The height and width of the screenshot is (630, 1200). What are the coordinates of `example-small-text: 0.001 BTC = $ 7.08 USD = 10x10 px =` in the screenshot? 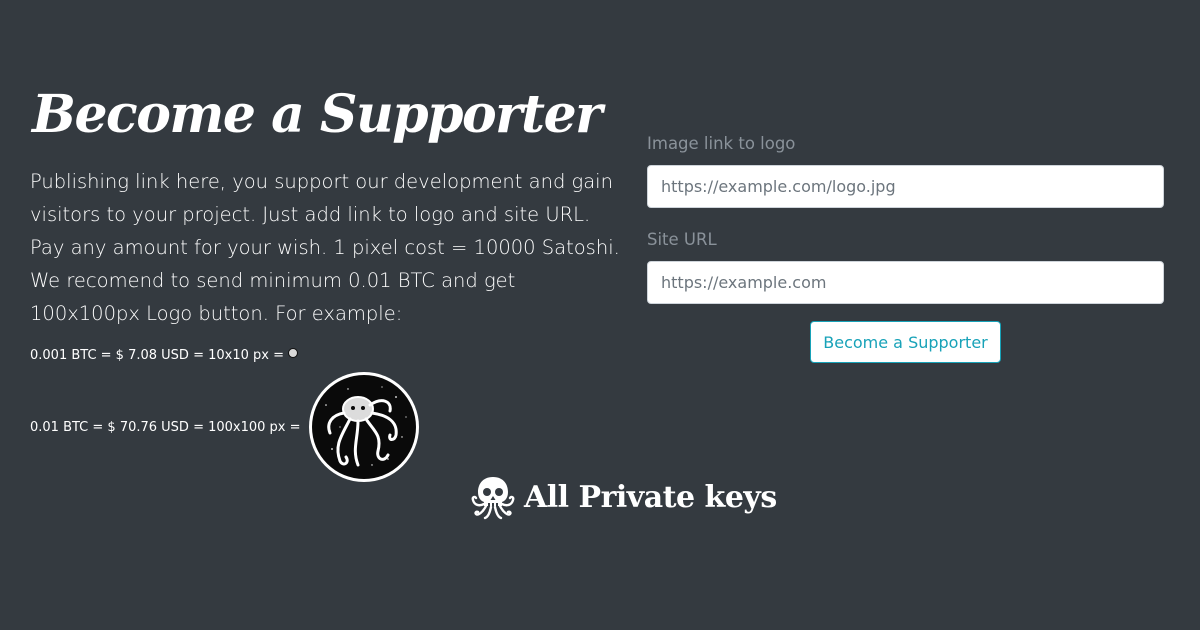 It's located at (157, 355).